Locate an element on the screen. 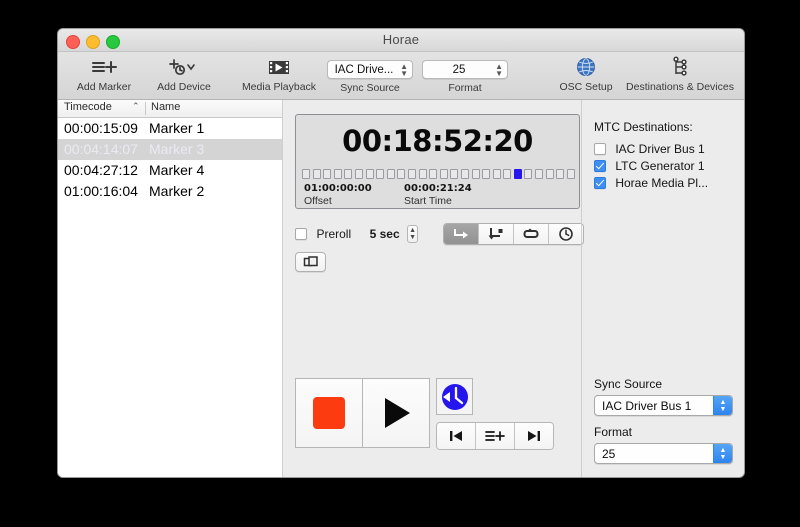  toolbar-media-playback: Media Playback is located at coordinates (279, 73).